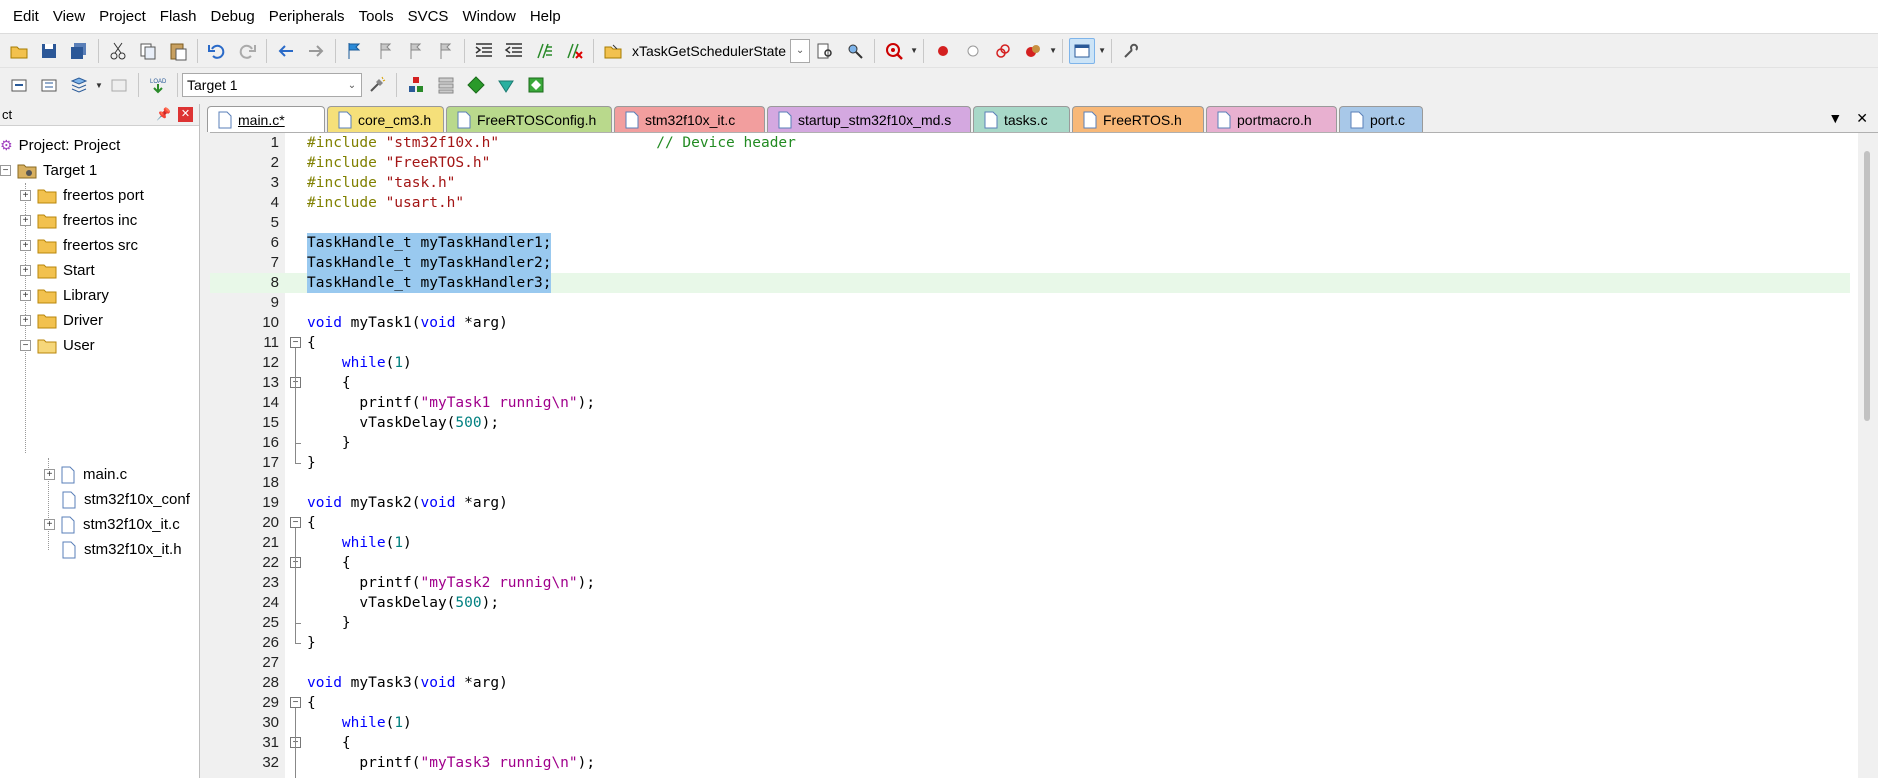 This screenshot has height=778, width=1878. What do you see at coordinates (825, 51) in the screenshot?
I see `find-icon` at bounding box center [825, 51].